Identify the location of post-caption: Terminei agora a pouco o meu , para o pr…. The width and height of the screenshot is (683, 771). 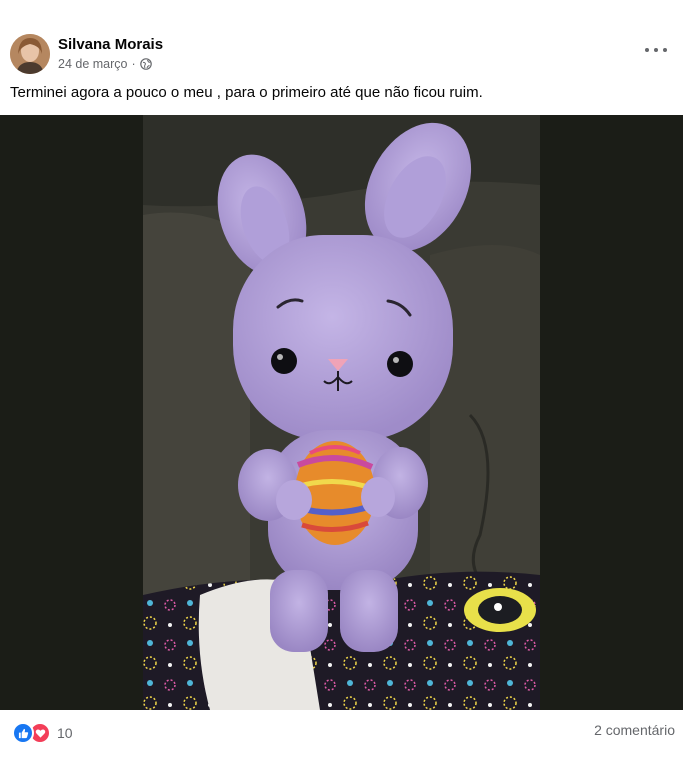
(246, 92).